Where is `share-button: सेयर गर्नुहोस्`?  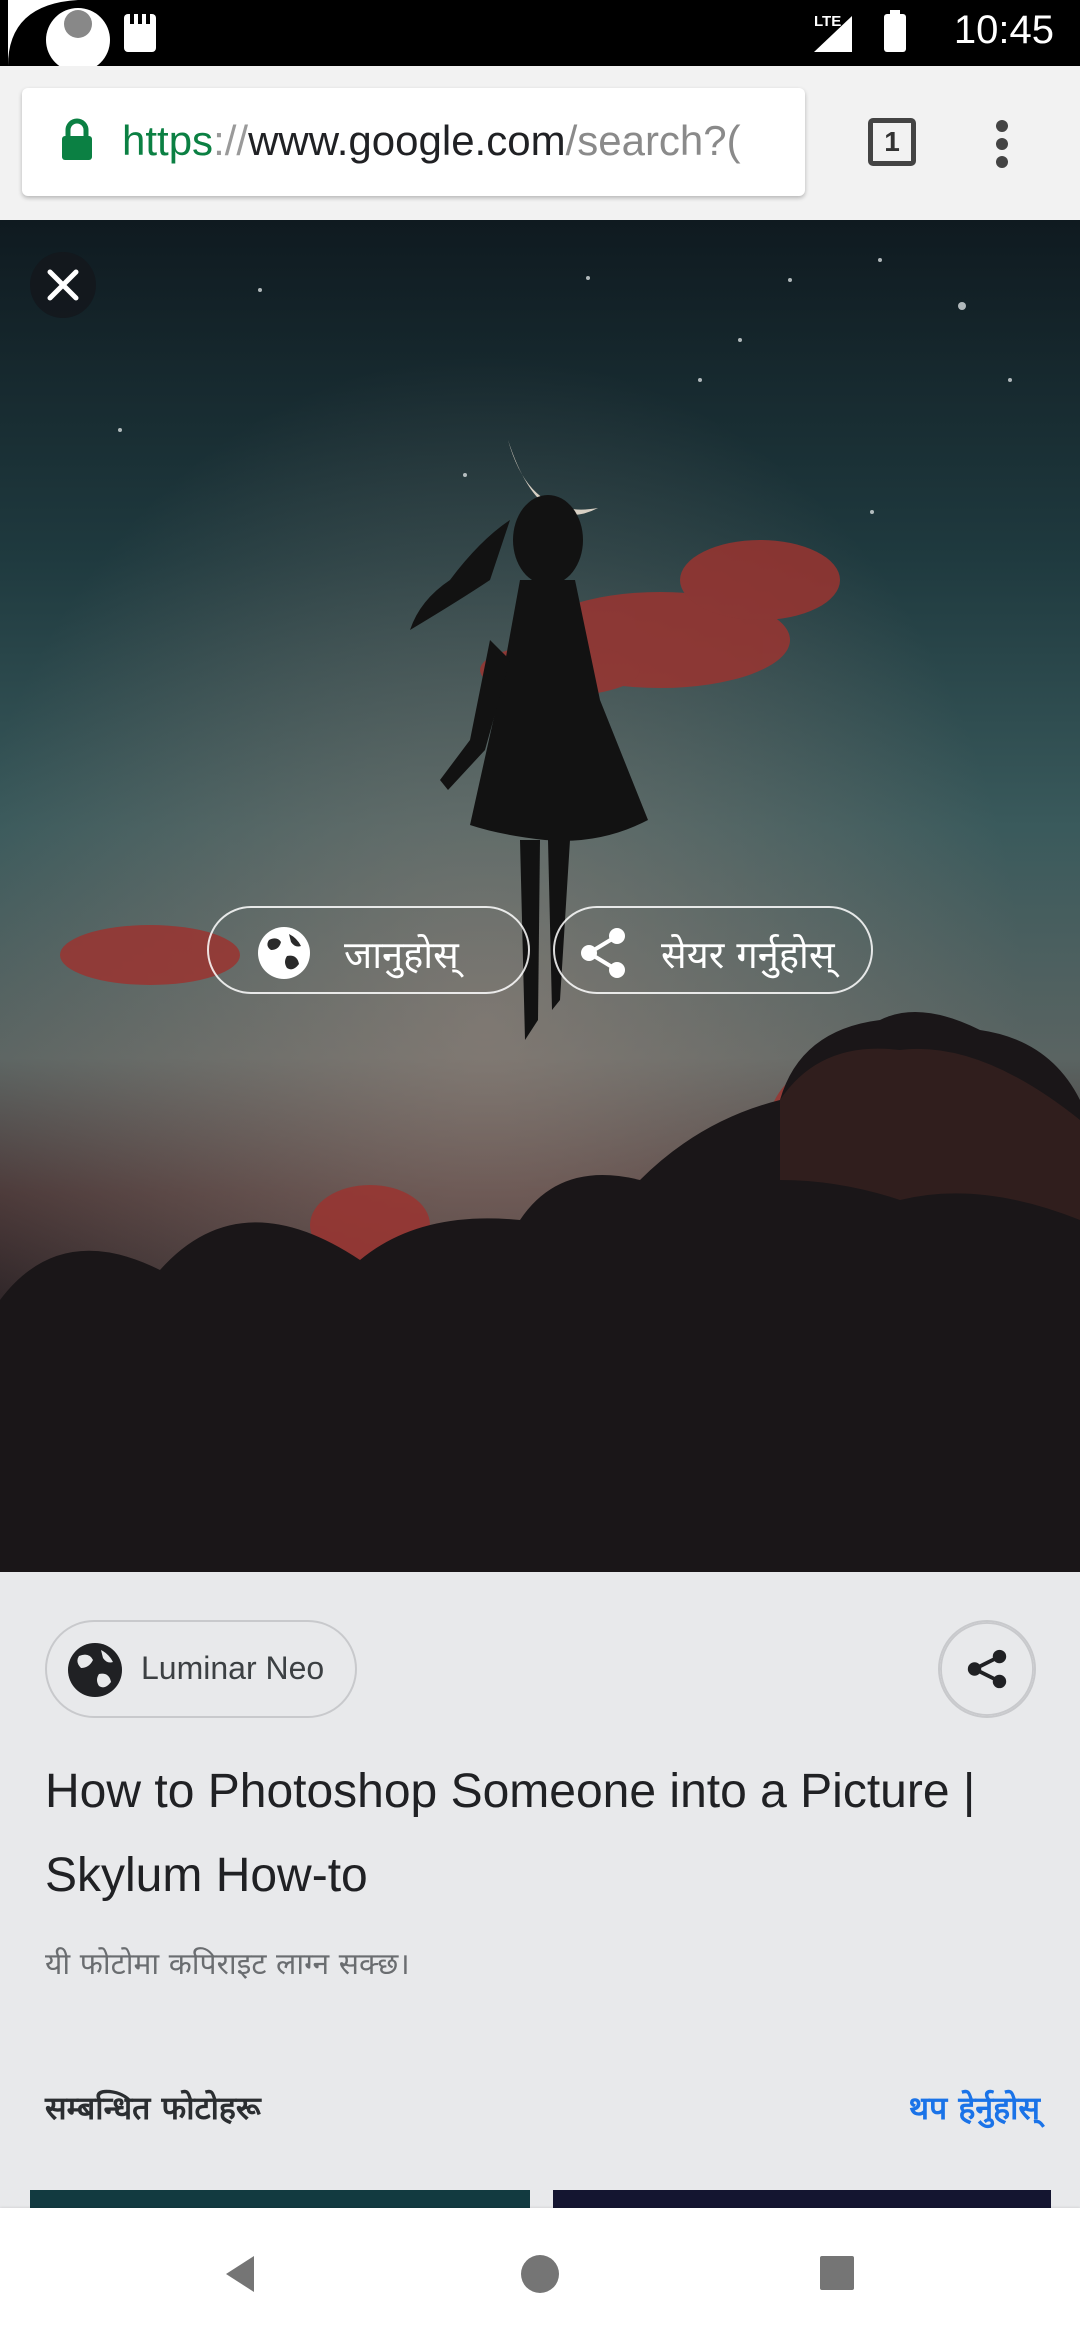 share-button: सेयर गर्नुहोस् is located at coordinates (713, 950).